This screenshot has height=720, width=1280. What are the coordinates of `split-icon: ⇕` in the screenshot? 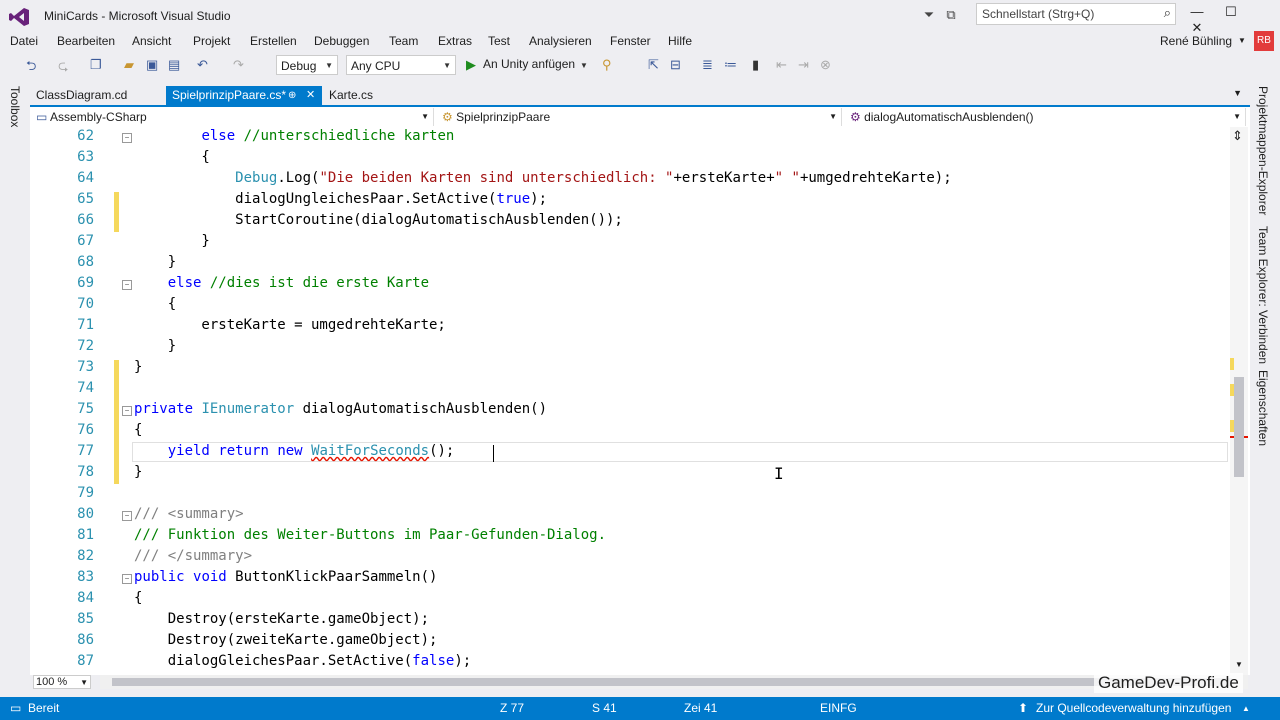 It's located at (1237, 136).